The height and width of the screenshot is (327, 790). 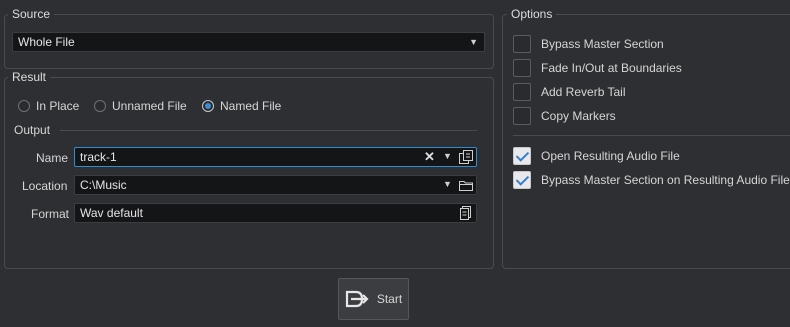 I want to click on option-bypass-master-section: Bypass Master Section, so click(x=588, y=44).